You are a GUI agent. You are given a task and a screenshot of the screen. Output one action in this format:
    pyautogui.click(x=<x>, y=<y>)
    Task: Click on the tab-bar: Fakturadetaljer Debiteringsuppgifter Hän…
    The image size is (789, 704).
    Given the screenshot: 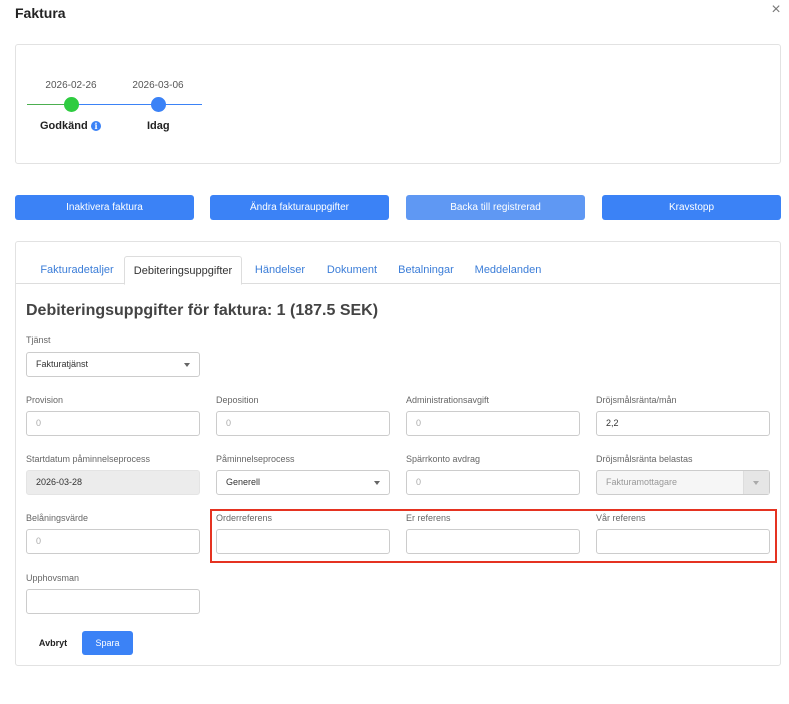 What is the action you would take?
    pyautogui.click(x=398, y=270)
    